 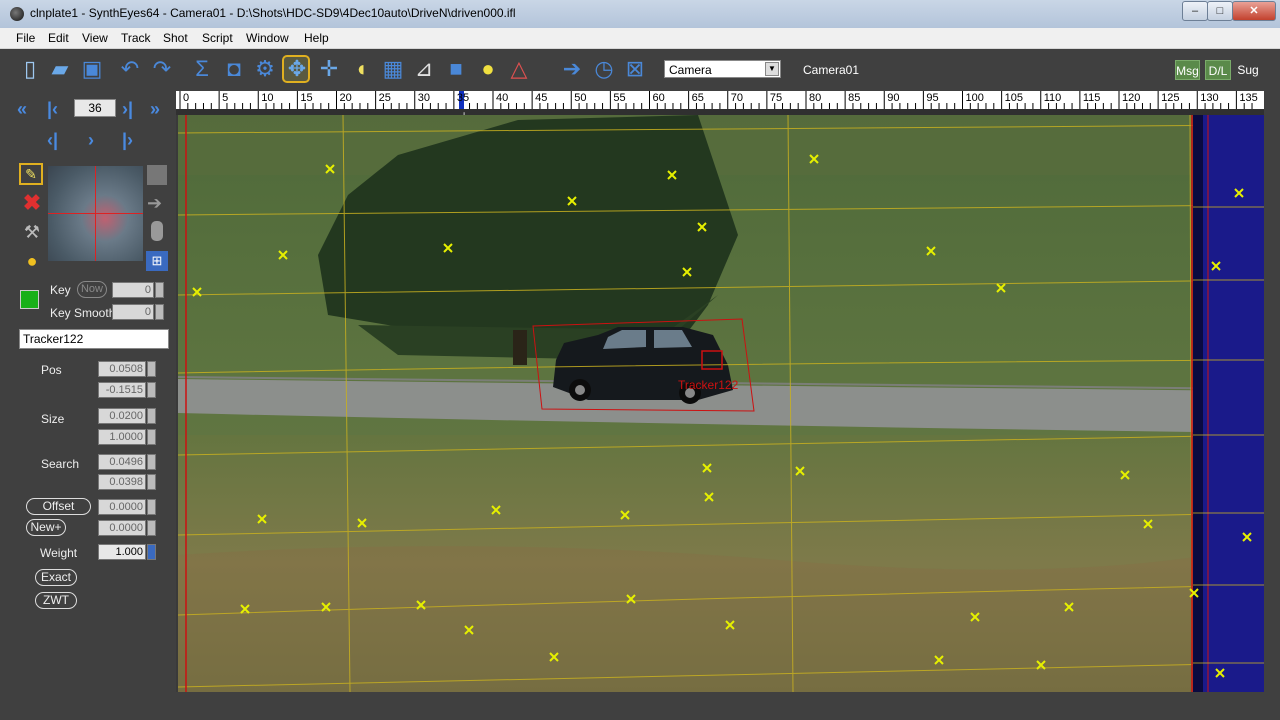 I want to click on weight-spinner, so click(x=151, y=552).